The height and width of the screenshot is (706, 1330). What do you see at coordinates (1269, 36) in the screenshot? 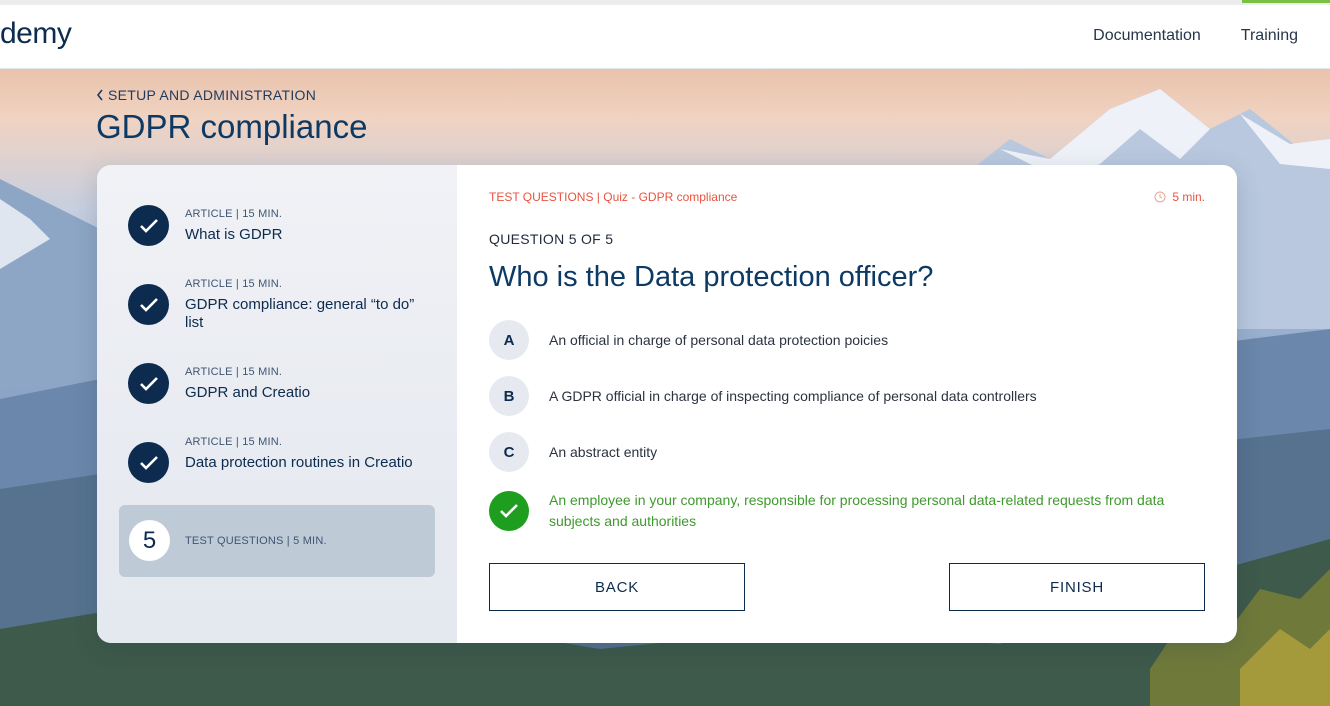
I see `nav-training: Training` at bounding box center [1269, 36].